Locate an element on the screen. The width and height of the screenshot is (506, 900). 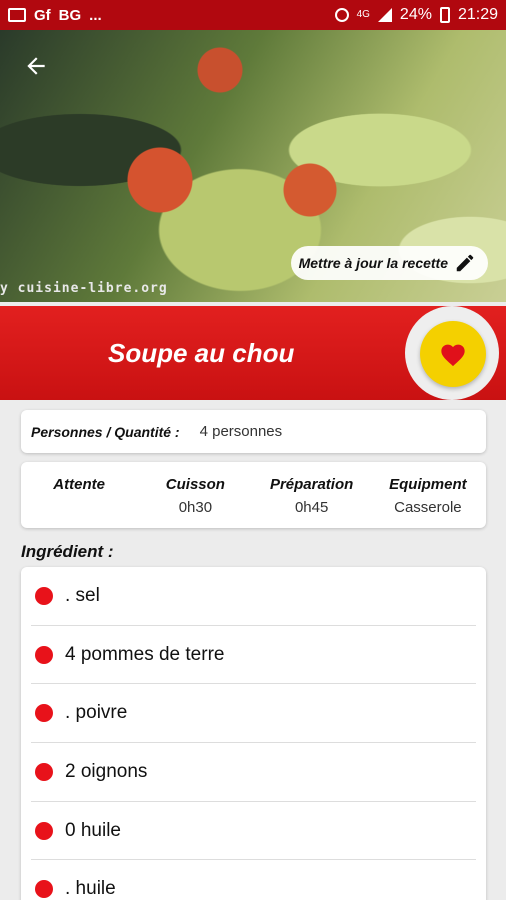
network-type: 4G is located at coordinates (363, 14).